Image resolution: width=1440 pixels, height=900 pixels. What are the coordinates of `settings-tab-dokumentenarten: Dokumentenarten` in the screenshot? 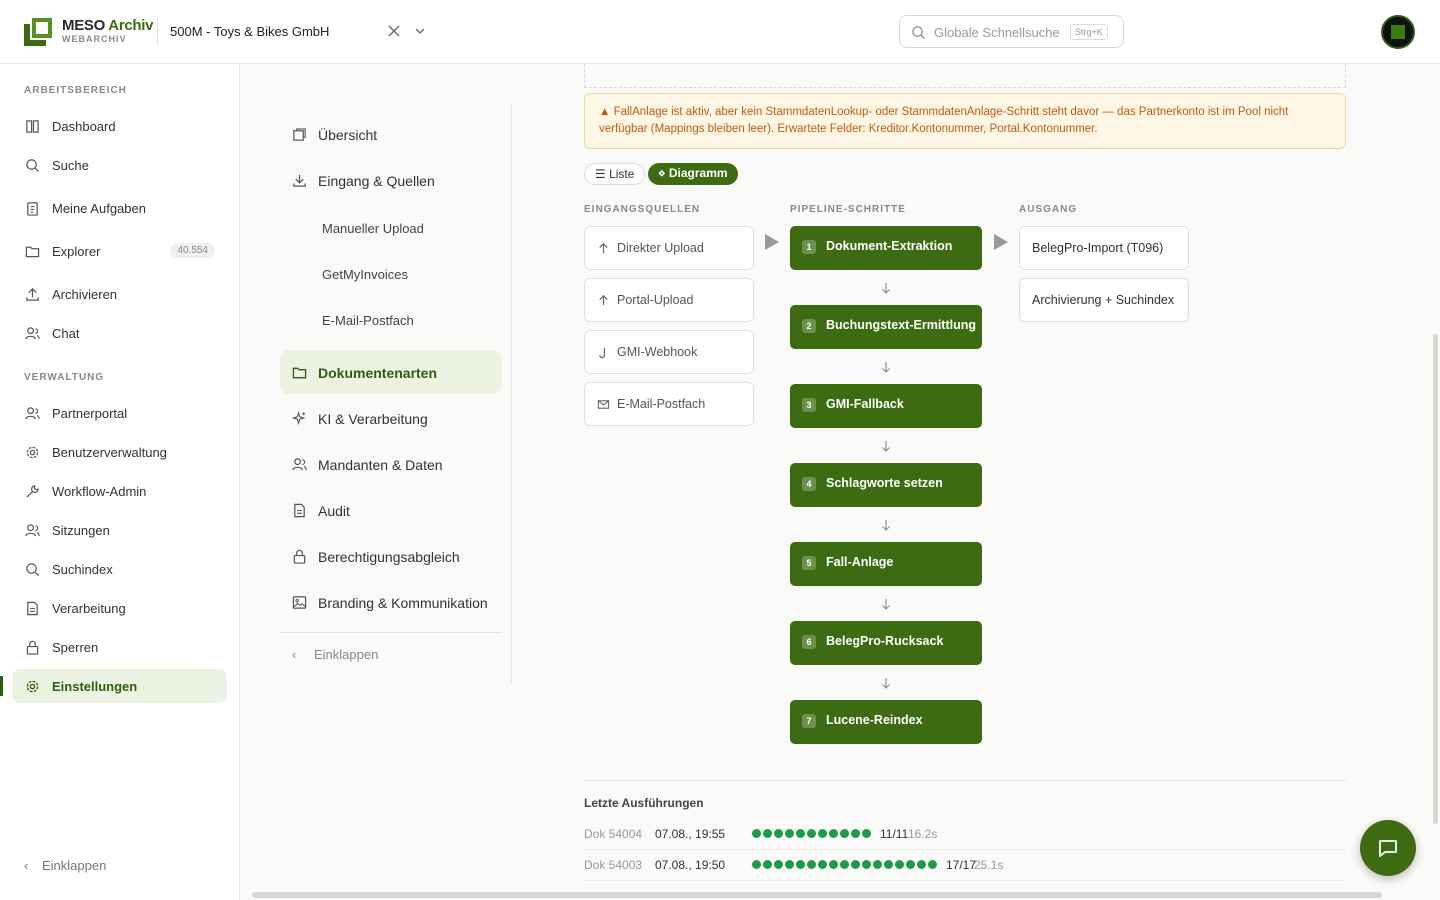 It's located at (391, 372).